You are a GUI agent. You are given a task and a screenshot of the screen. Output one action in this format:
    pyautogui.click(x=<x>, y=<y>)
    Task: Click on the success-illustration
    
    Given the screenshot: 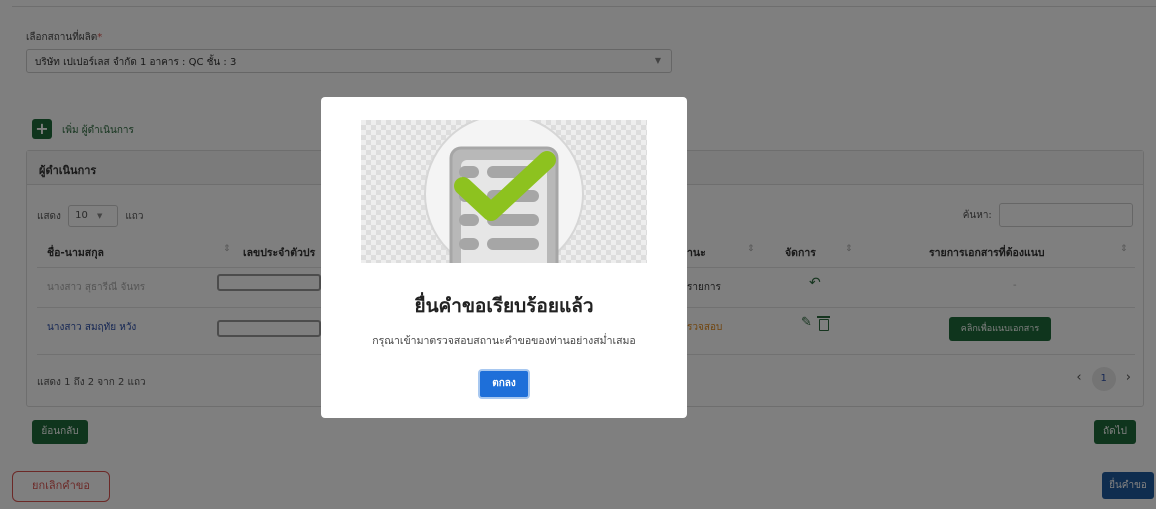 What is the action you would take?
    pyautogui.click(x=504, y=191)
    